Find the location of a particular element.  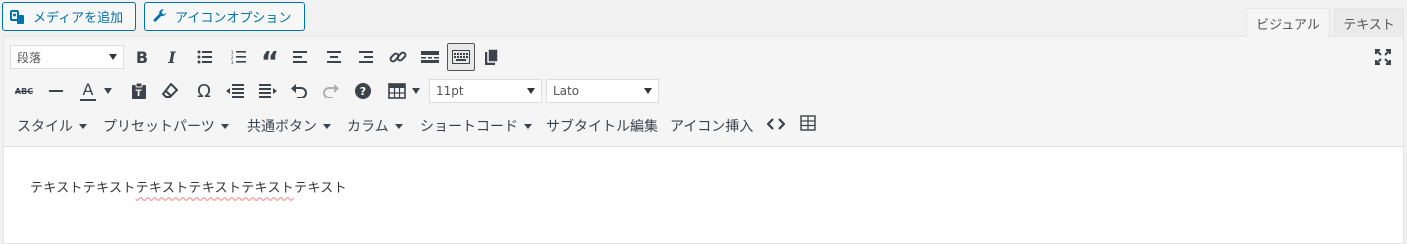

toolbar-row-1: 段落 B I 123 “ is located at coordinates (703, 58).